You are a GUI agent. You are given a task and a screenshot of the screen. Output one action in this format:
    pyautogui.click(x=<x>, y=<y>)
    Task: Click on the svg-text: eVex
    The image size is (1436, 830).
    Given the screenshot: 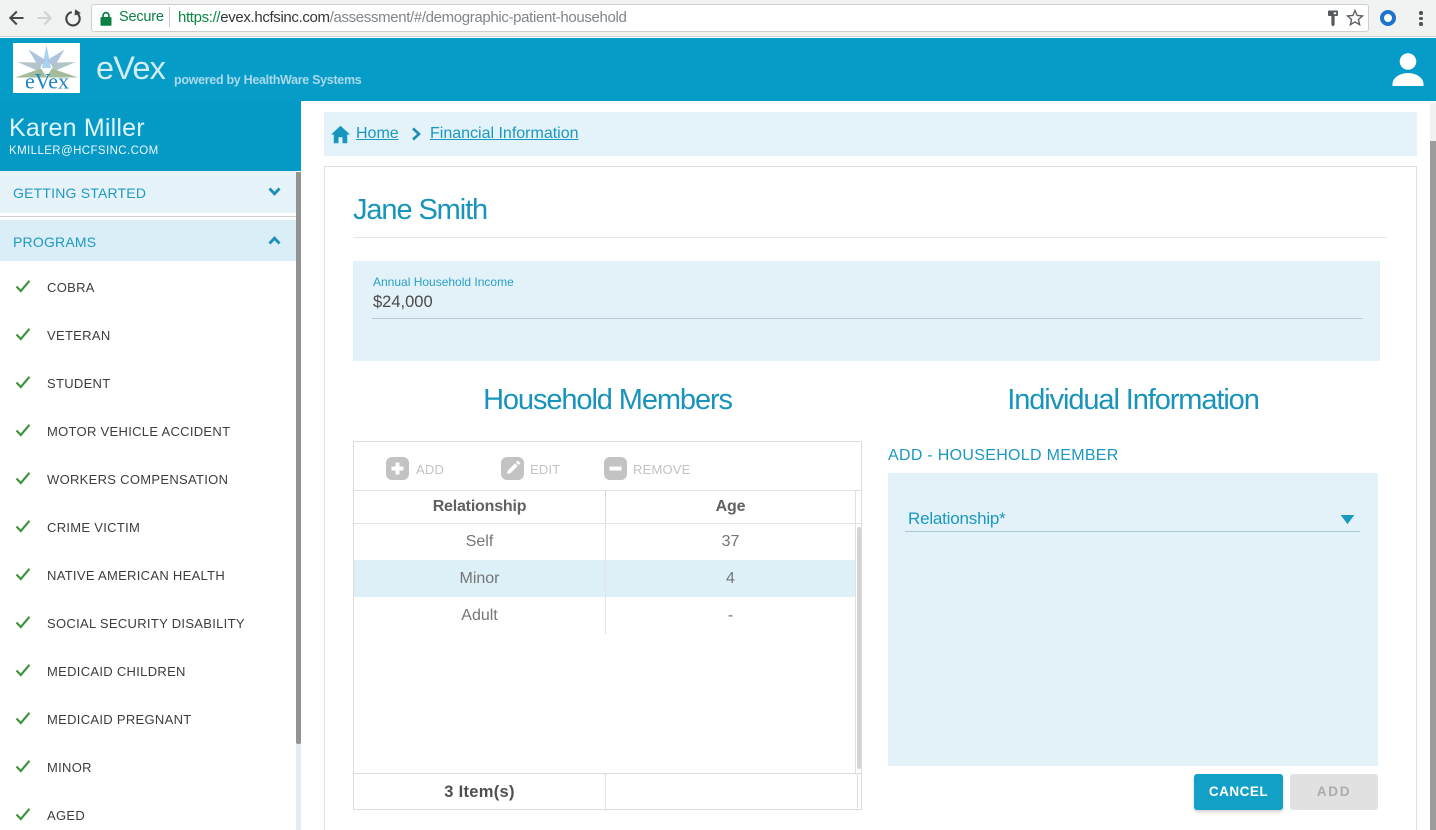 What is the action you would take?
    pyautogui.click(x=47, y=81)
    